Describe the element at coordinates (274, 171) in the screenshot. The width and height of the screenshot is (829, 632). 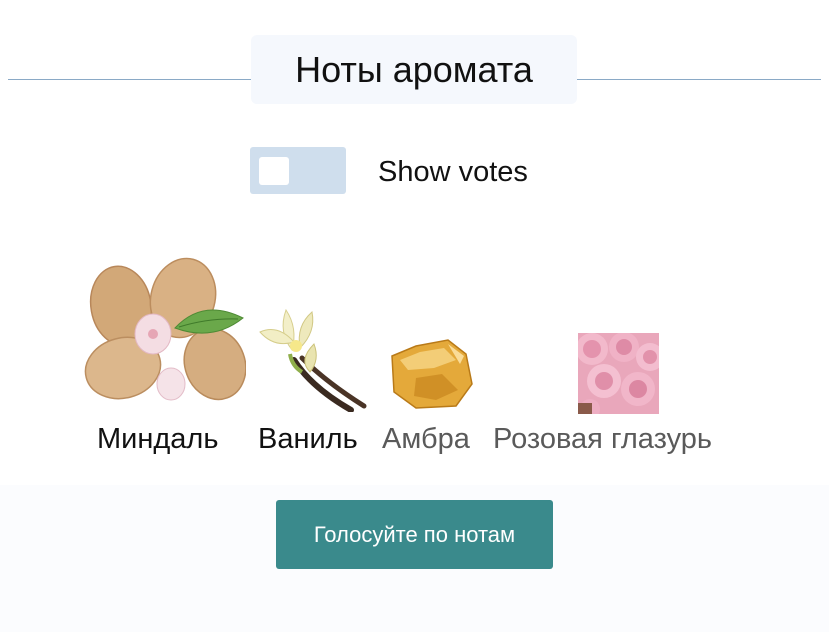
I see `toggle-knob` at that location.